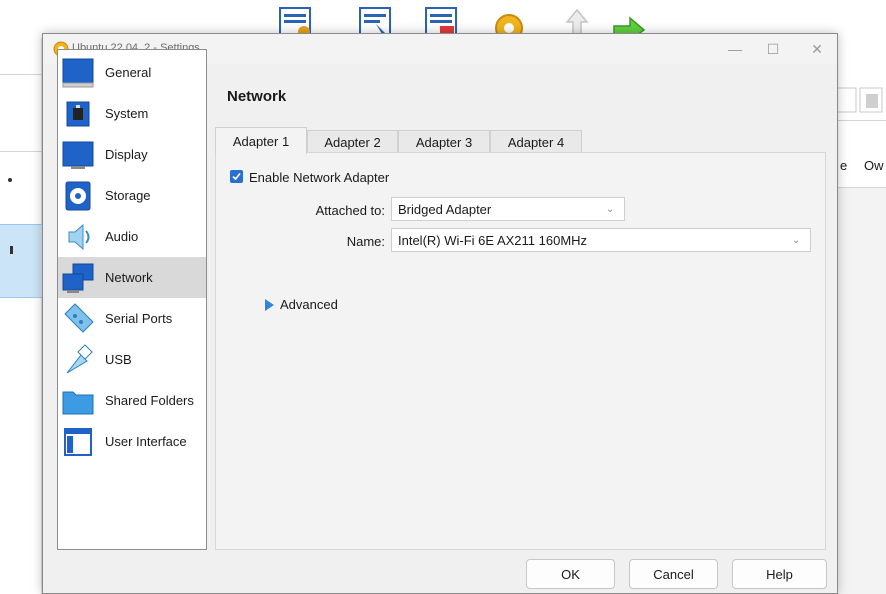  I want to click on maximize-icon: ☐, so click(773, 48).